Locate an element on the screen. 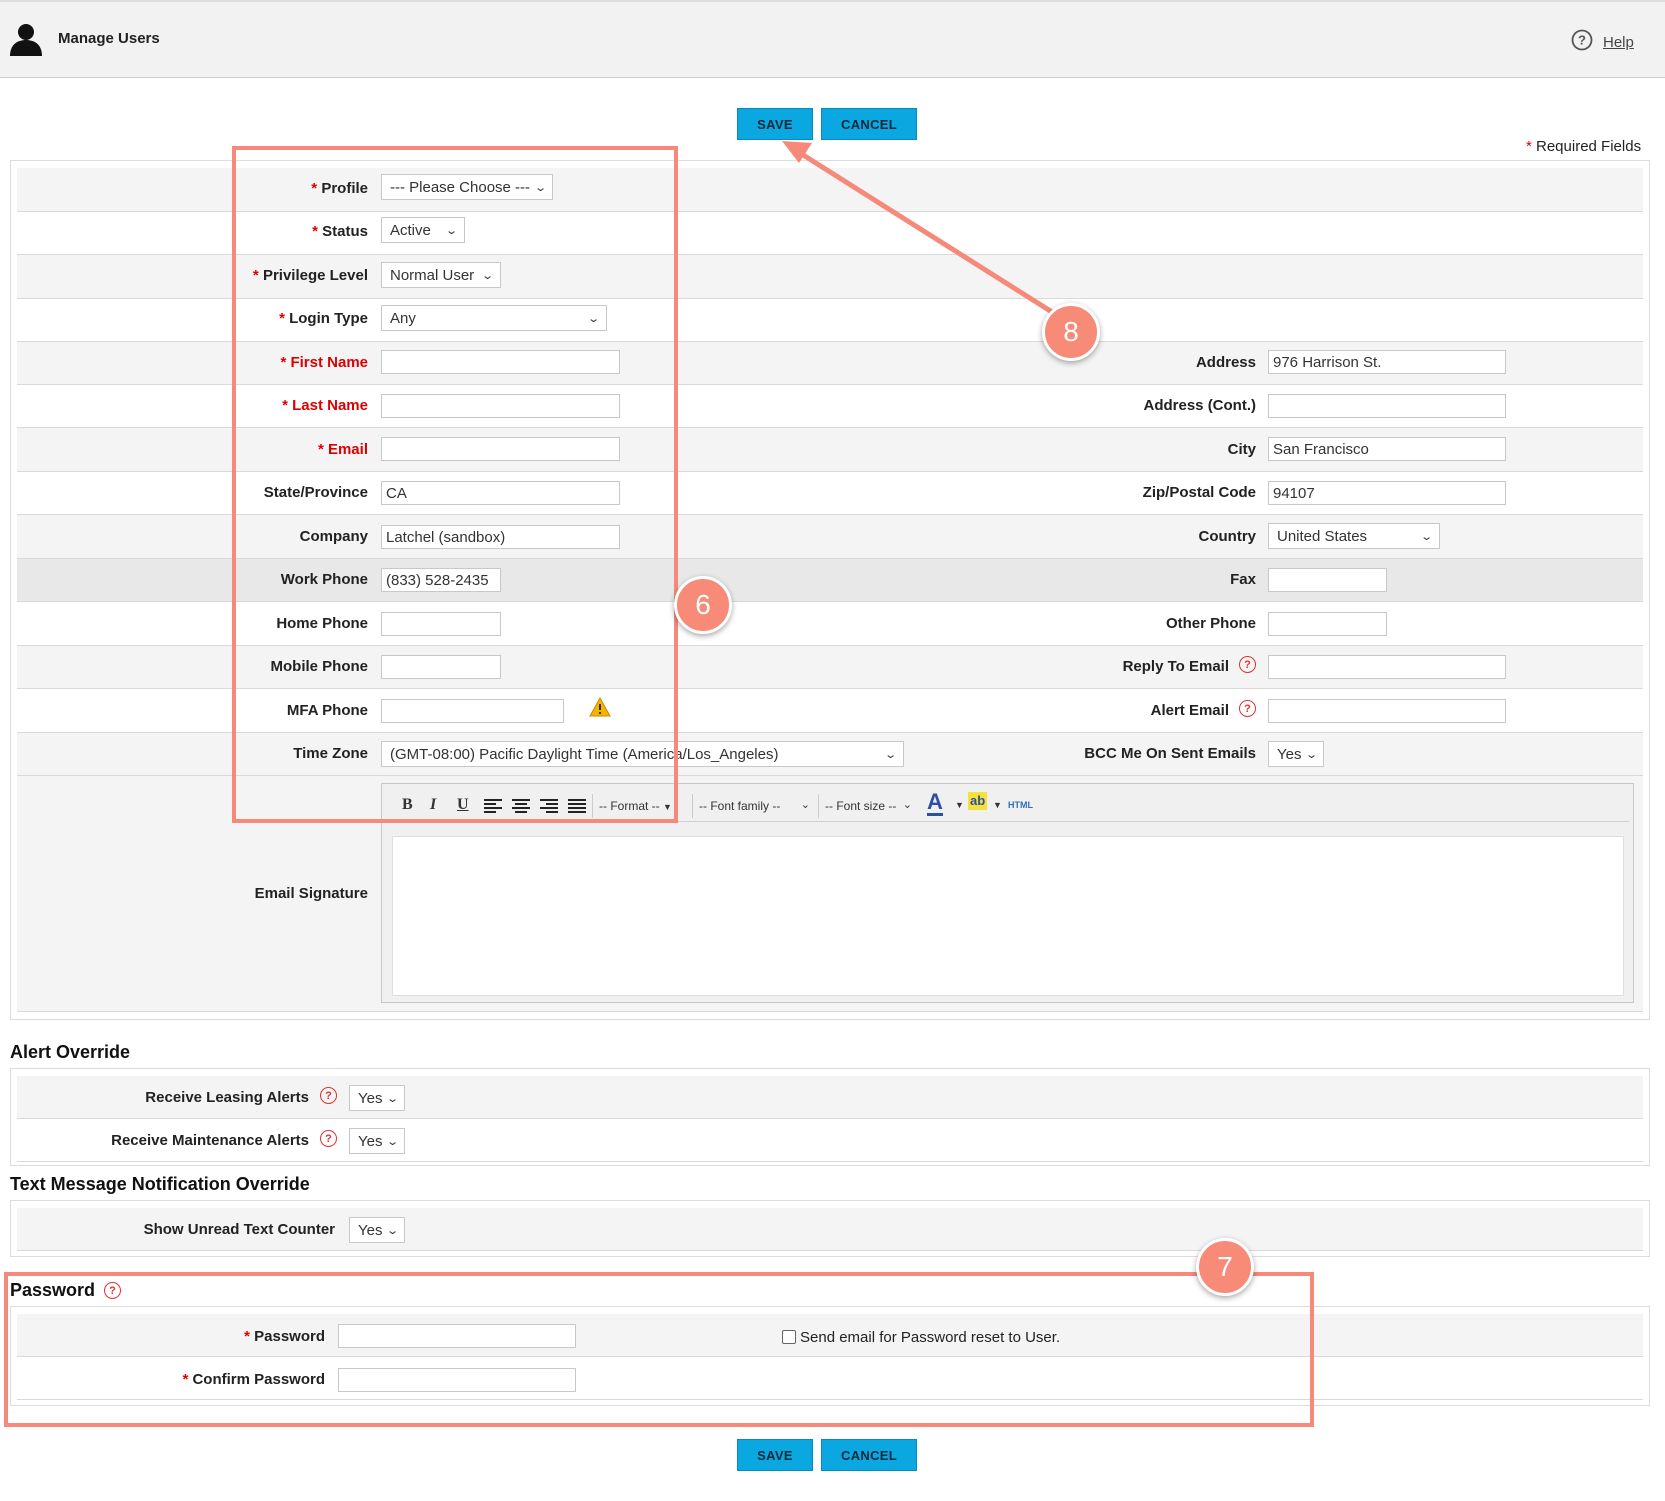 Image resolution: width=1665 pixels, height=1501 pixels. zip-input is located at coordinates (1387, 493).